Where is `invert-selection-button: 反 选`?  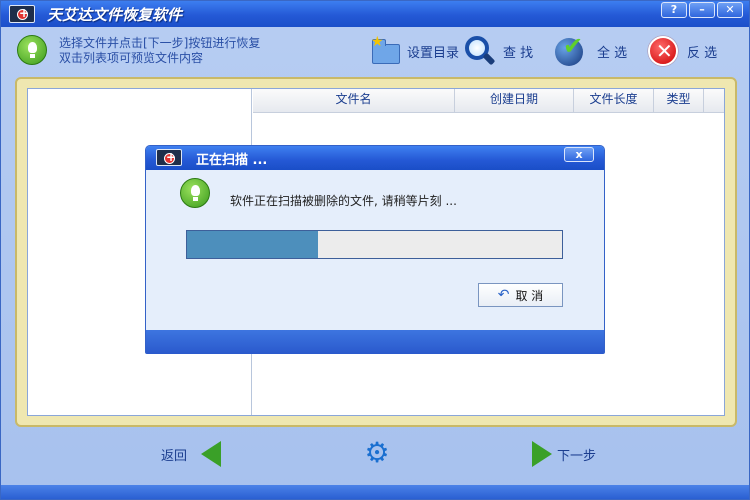
invert-selection-button: 反 选 is located at coordinates (682, 51).